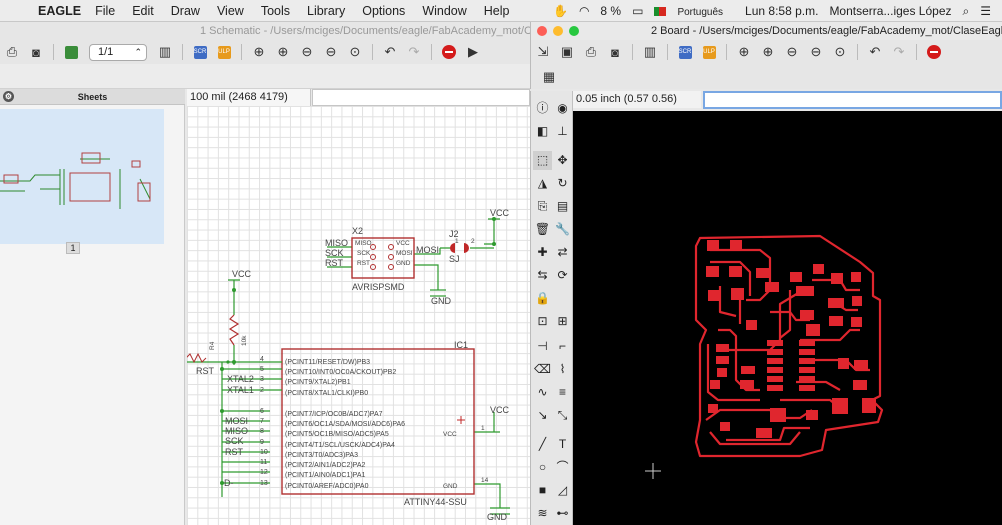  What do you see at coordinates (542, 31) in the screenshot?
I see `close-window-icon` at bounding box center [542, 31].